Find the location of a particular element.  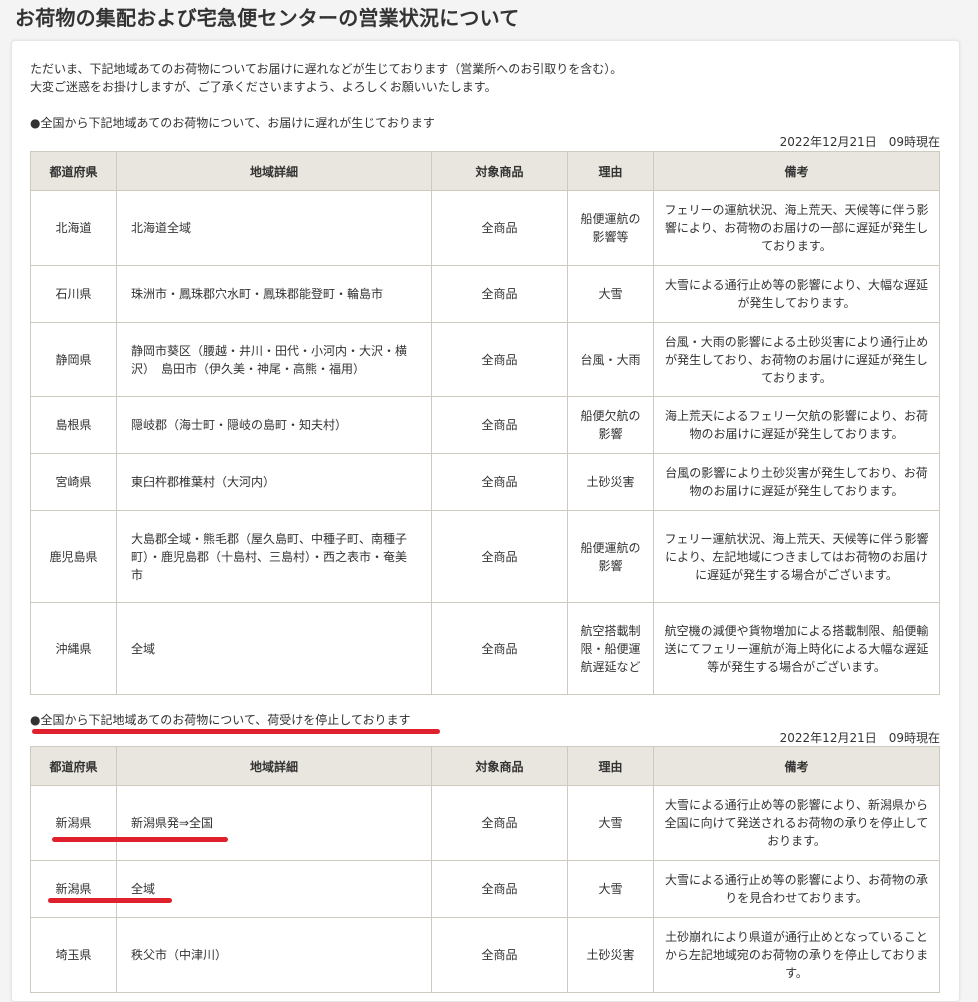

section-1-heading: ●全国から下記地域あてのお荷物について、お届けに遅れが生じております is located at coordinates (232, 123).